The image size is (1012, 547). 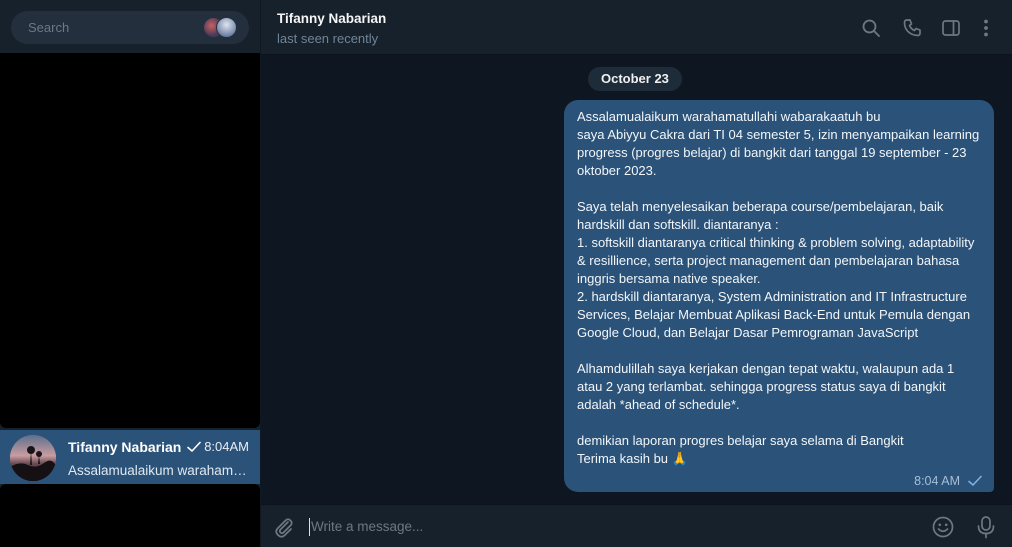 I want to click on paperclip-icon, so click(x=284, y=527).